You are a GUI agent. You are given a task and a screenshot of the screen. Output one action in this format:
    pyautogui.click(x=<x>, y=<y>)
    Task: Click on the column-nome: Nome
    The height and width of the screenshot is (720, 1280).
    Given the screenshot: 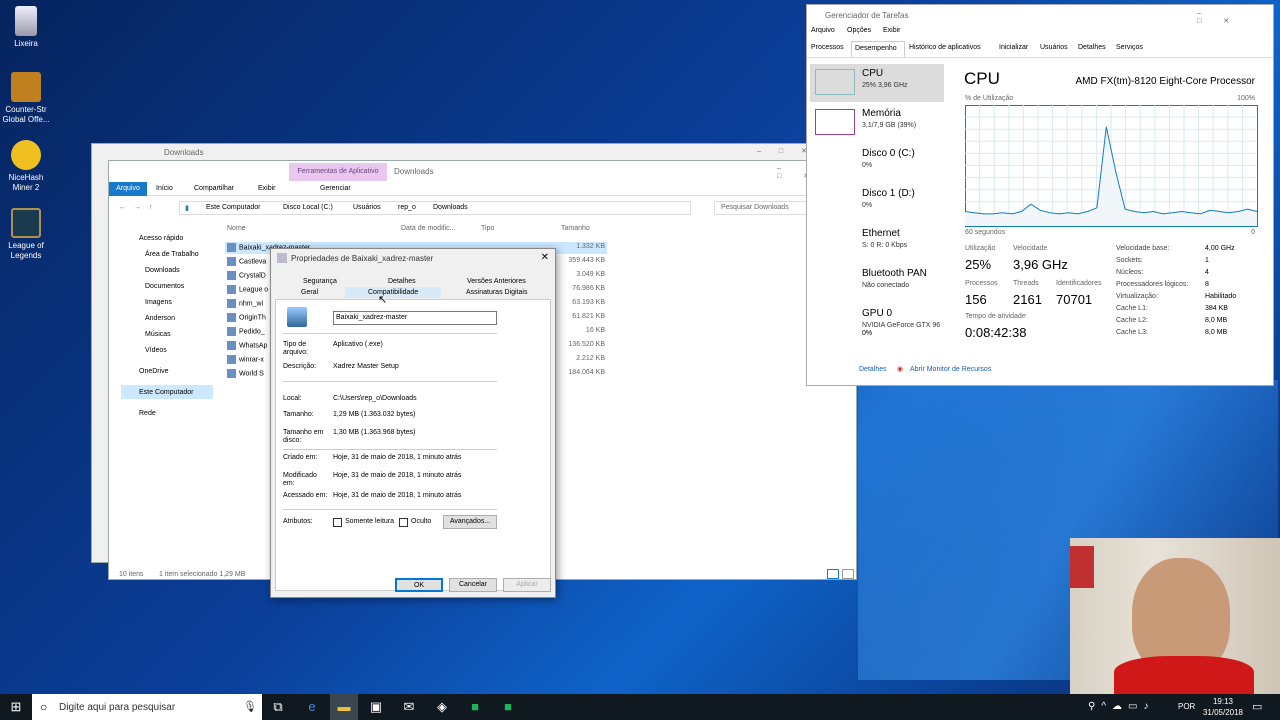 What is the action you would take?
    pyautogui.click(x=236, y=228)
    